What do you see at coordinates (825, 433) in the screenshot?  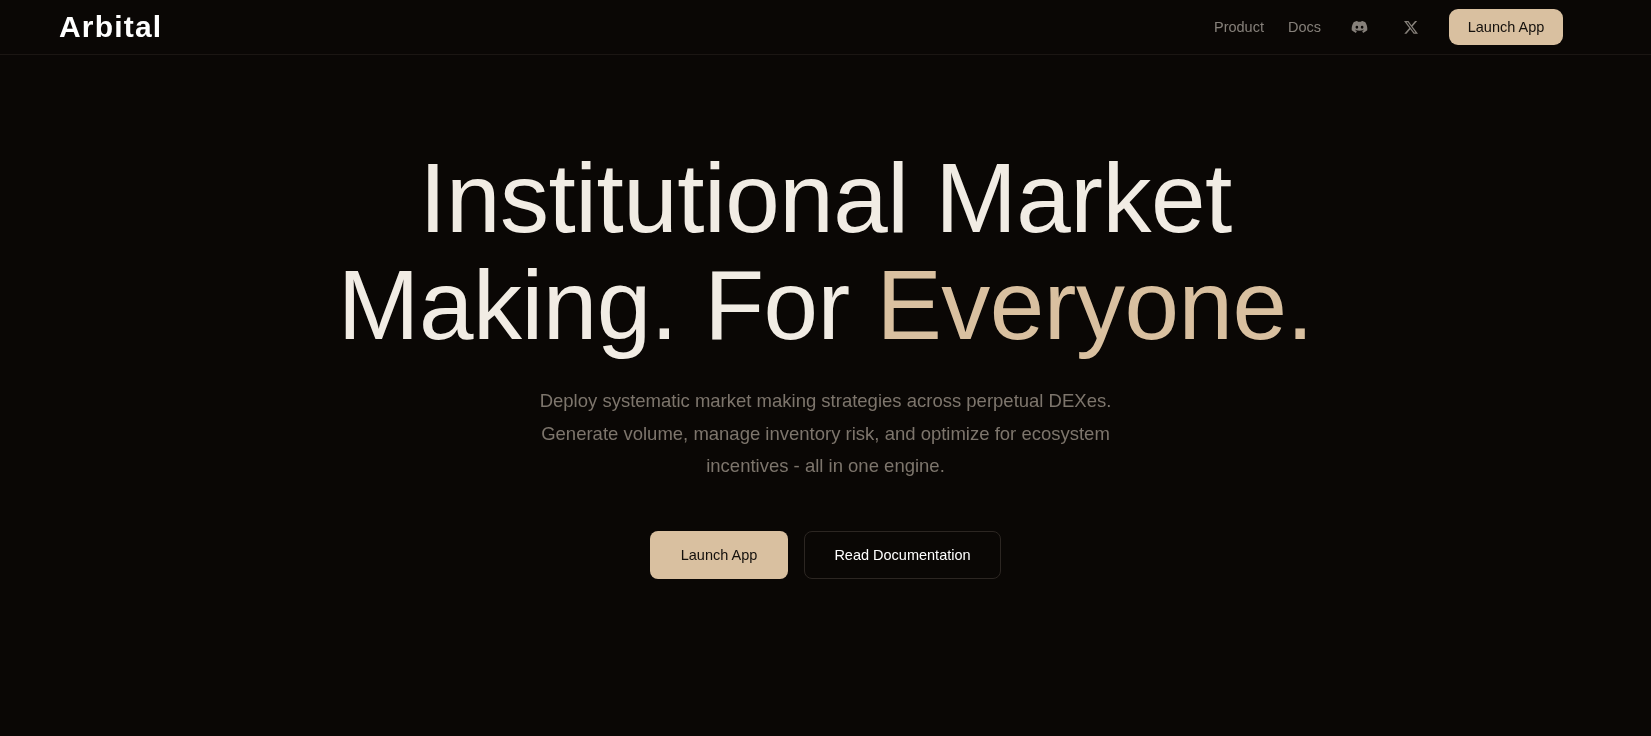 I see `hero-subtitle: Deploy systematic market making strategies across perpetual DEXes. Generate volume, manage inventory risk, and optimize for ecosystem incentives - all in one engine.` at bounding box center [825, 433].